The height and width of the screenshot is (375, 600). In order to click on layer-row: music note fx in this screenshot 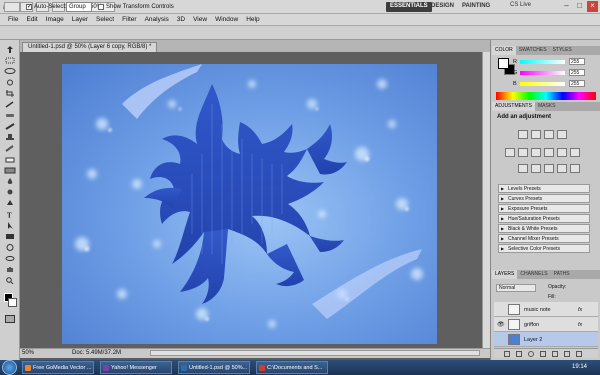, I will do `click(546, 309)`.